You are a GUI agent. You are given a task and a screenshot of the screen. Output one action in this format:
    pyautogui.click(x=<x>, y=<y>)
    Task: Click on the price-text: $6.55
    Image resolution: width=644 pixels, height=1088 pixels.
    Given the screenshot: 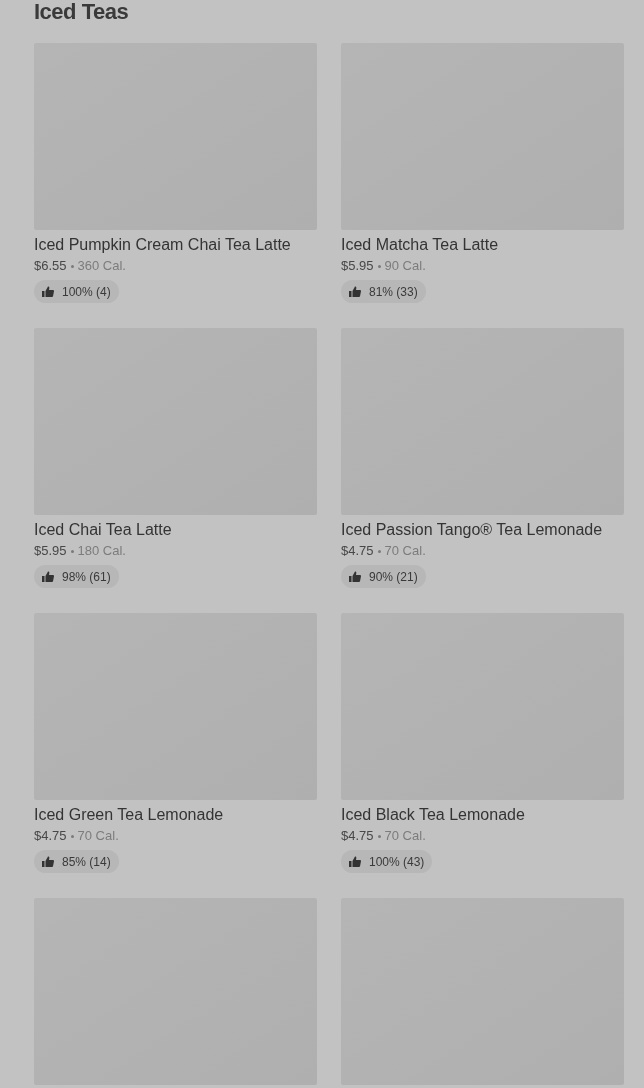 What is the action you would take?
    pyautogui.click(x=50, y=266)
    